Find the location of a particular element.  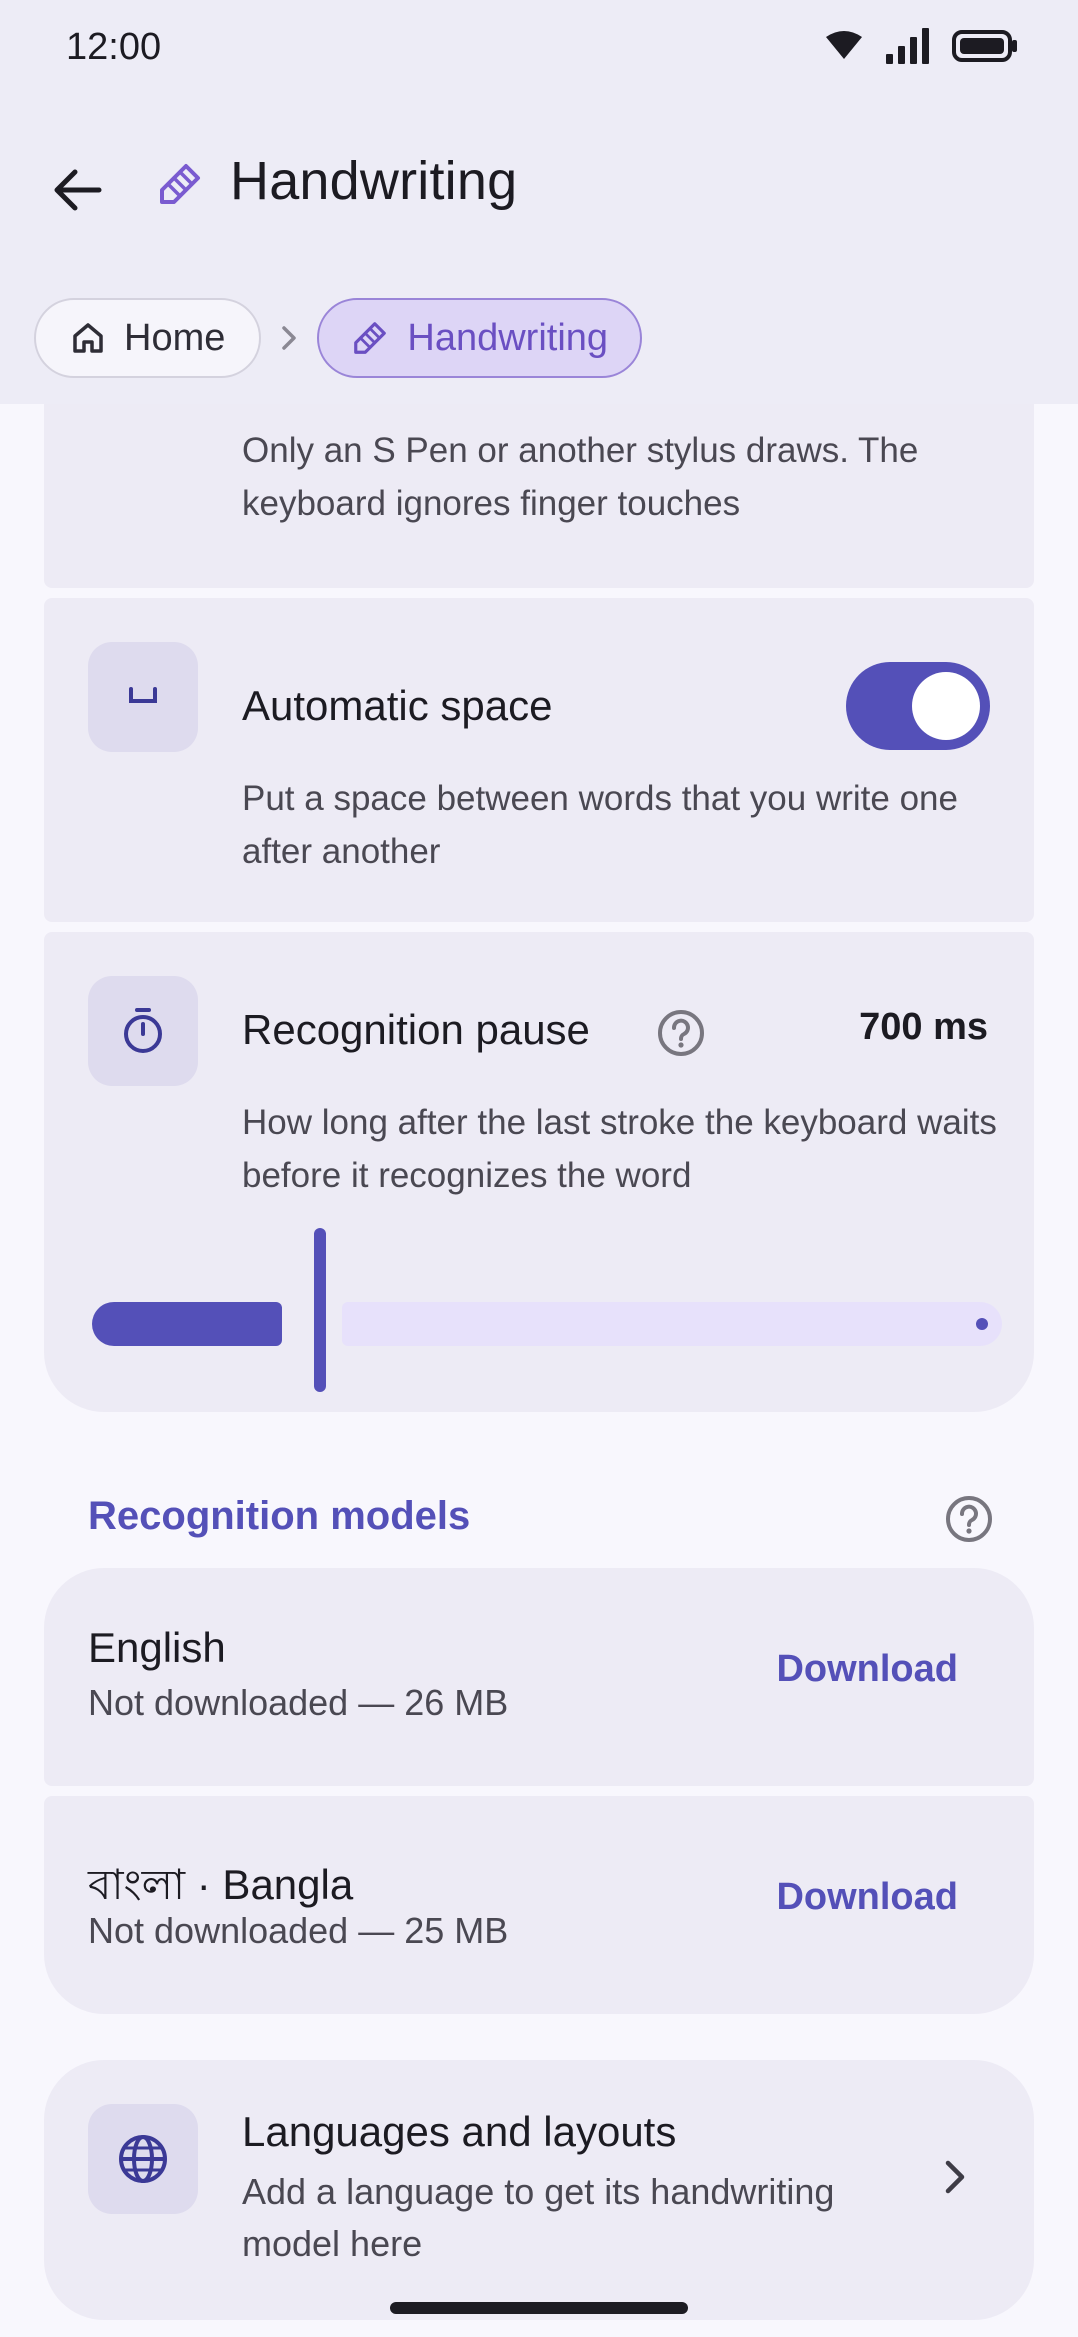

home-indicator is located at coordinates (539, 2308).